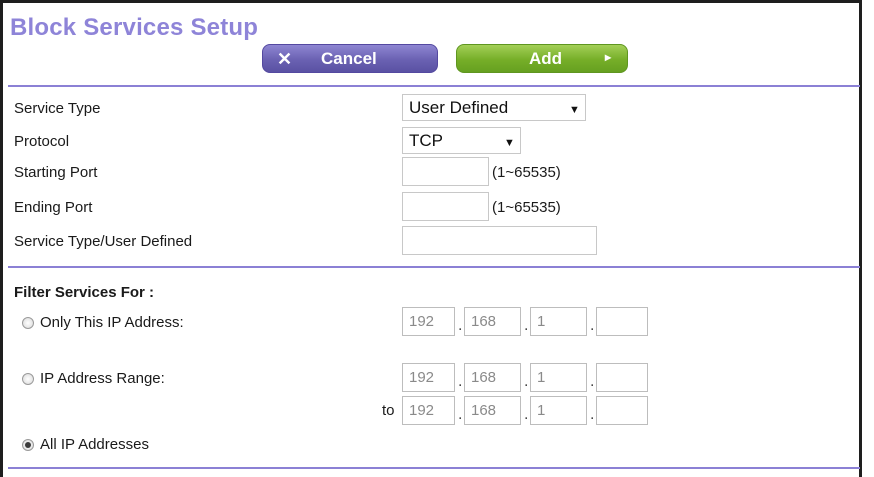  I want to click on service-type-select: User Defined ▼, so click(494, 107).